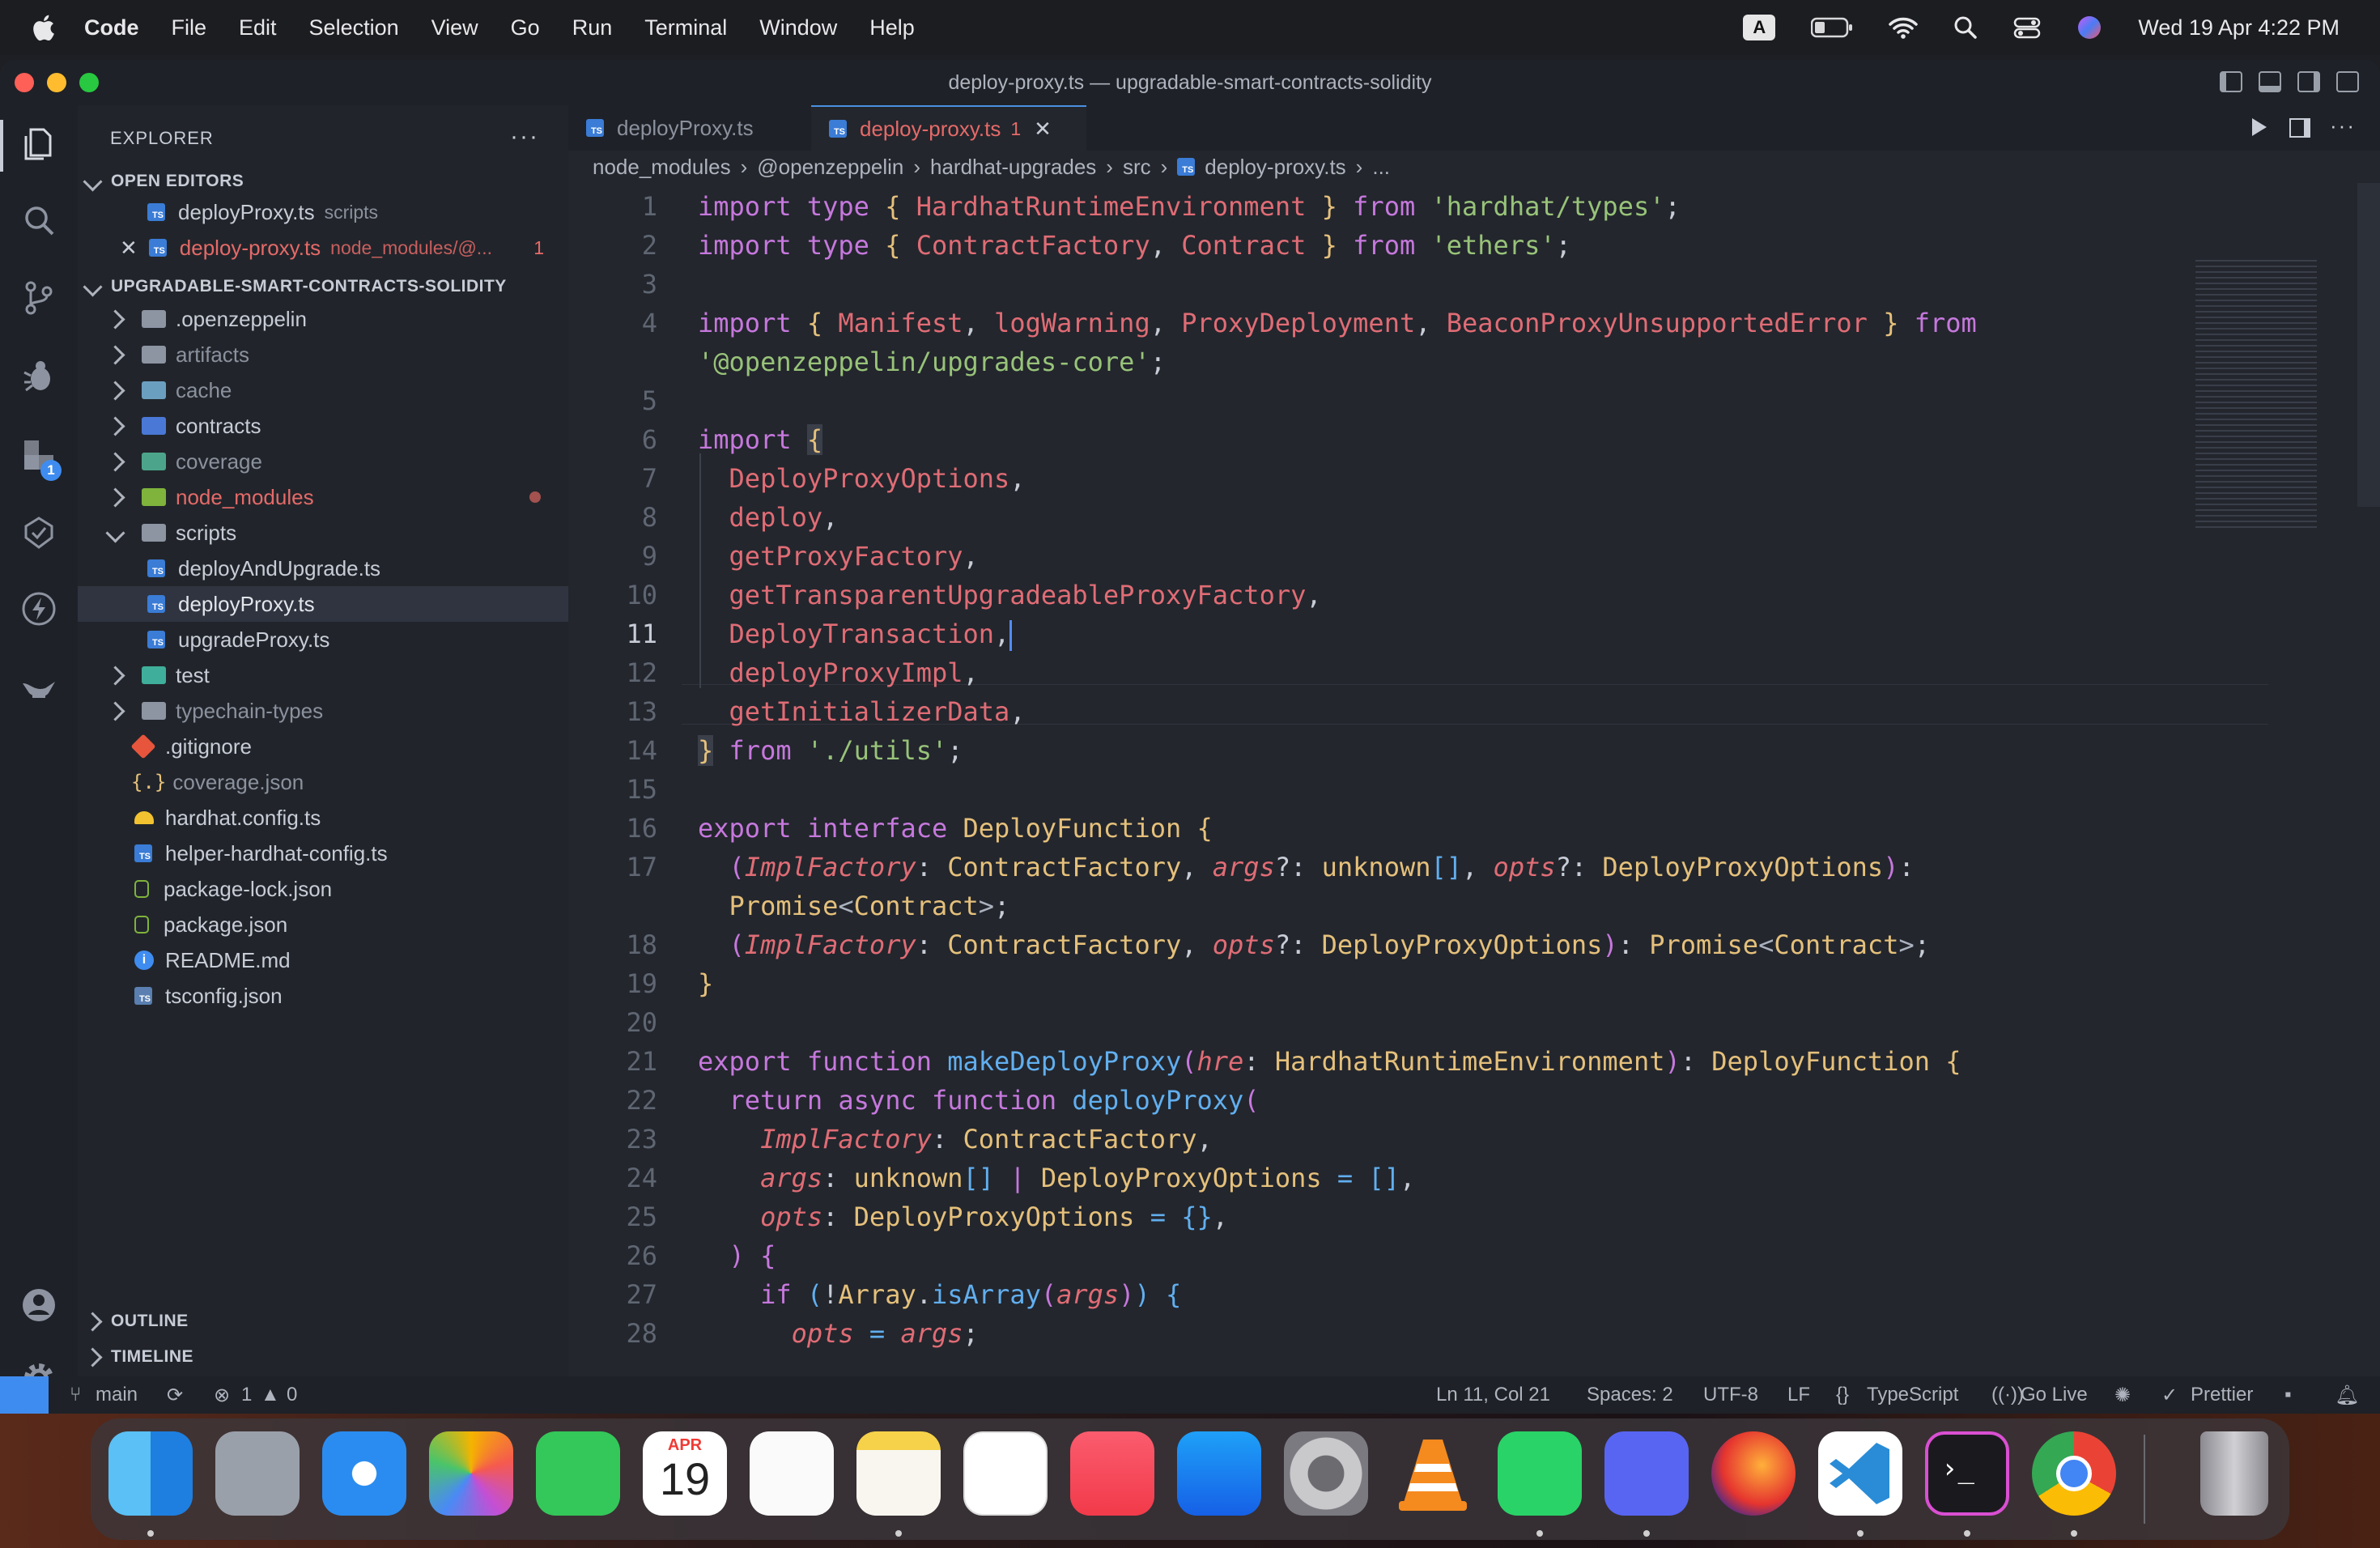  What do you see at coordinates (1112, 1473) in the screenshot?
I see `music-icon` at bounding box center [1112, 1473].